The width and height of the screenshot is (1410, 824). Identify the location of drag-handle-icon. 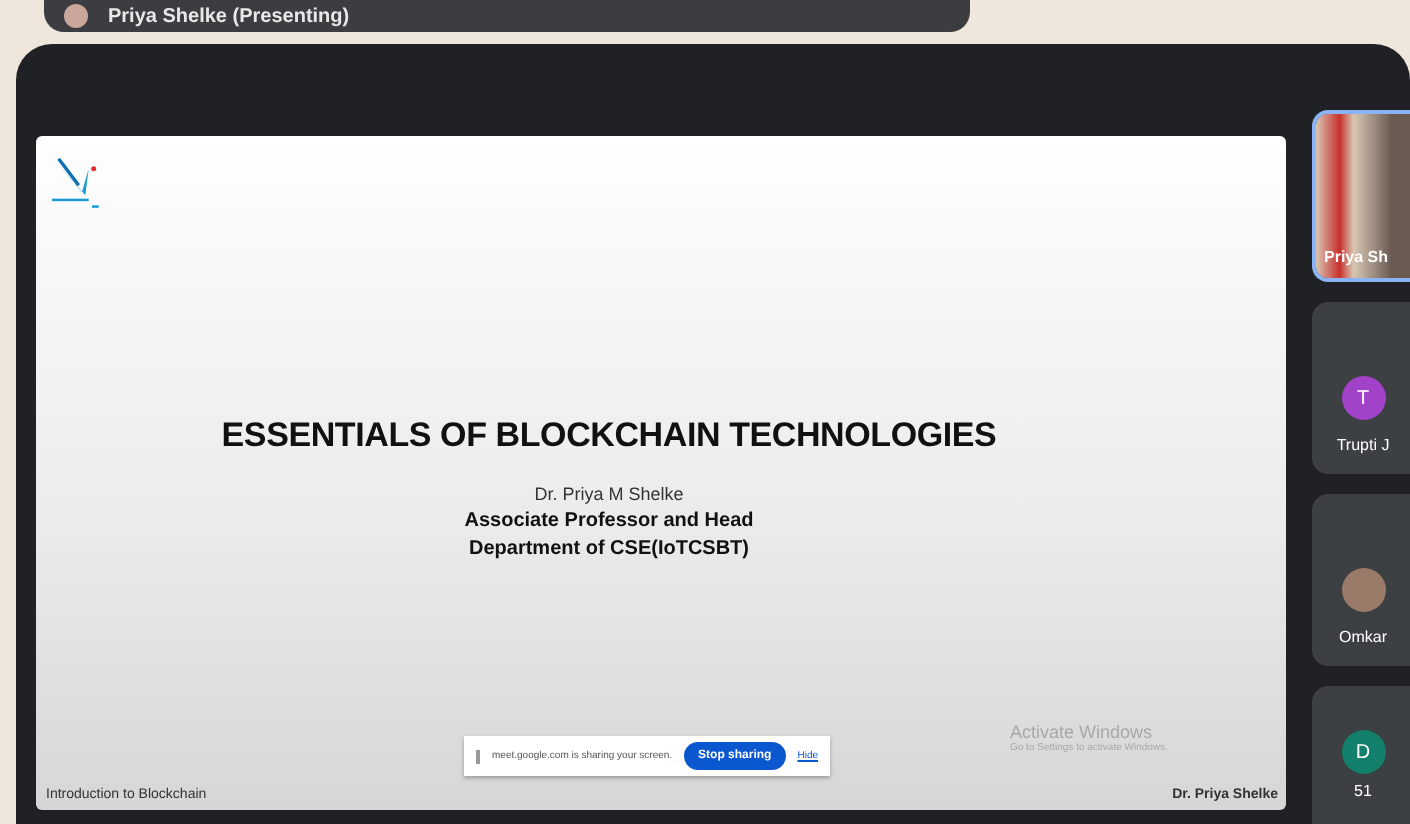
(478, 756).